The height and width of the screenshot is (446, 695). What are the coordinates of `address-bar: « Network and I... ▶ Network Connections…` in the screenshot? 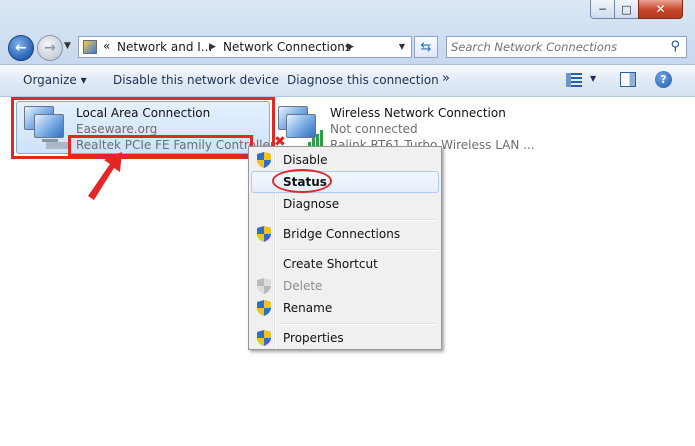 It's located at (245, 47).